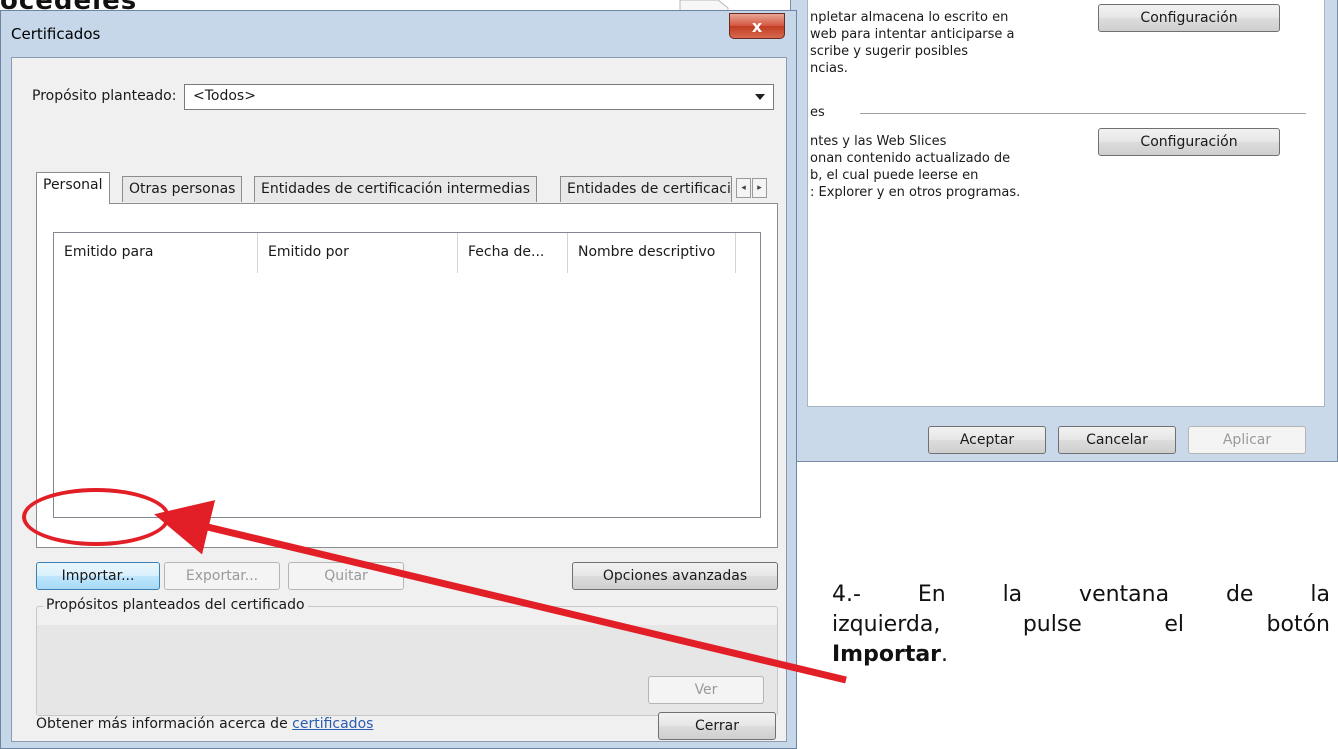 This screenshot has width=1338, height=749. I want to click on instruction-step-number: 4.-, so click(846, 594).